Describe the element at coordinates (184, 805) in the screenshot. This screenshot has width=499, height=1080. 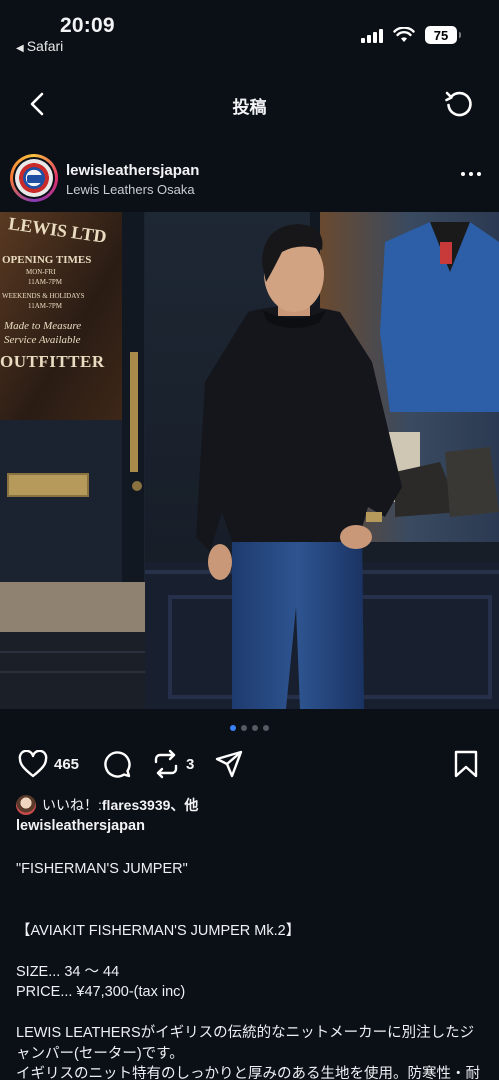
I see `liked-by-suffix: 、他` at that location.